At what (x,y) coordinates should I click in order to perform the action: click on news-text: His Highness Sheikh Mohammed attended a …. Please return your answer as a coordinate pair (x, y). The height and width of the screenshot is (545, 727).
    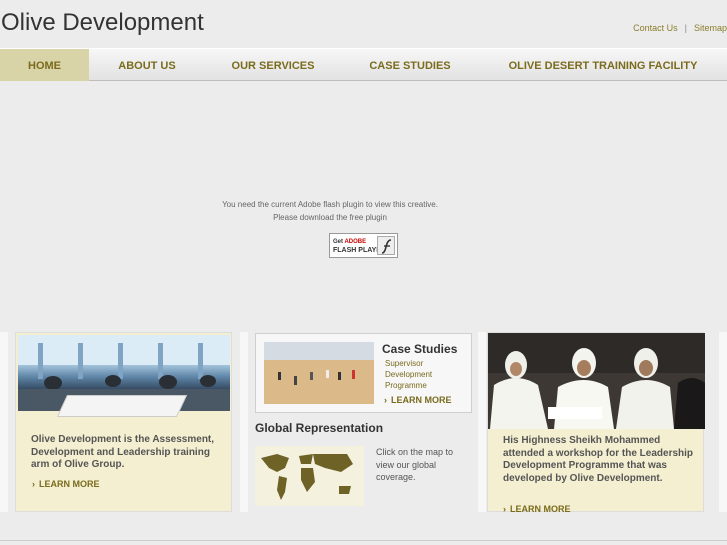
    Looking at the image, I should click on (598, 459).